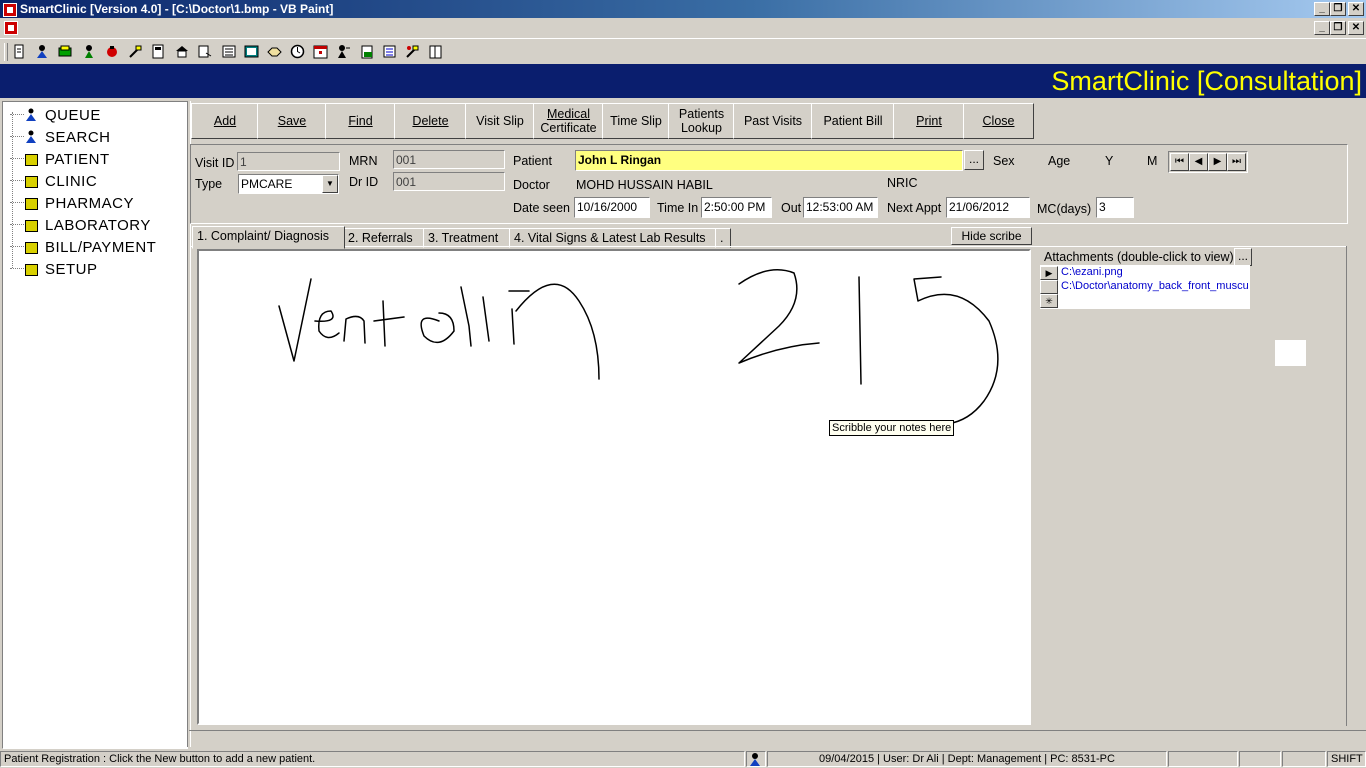 The height and width of the screenshot is (768, 1366). What do you see at coordinates (10, 10) in the screenshot?
I see `app-icon` at bounding box center [10, 10].